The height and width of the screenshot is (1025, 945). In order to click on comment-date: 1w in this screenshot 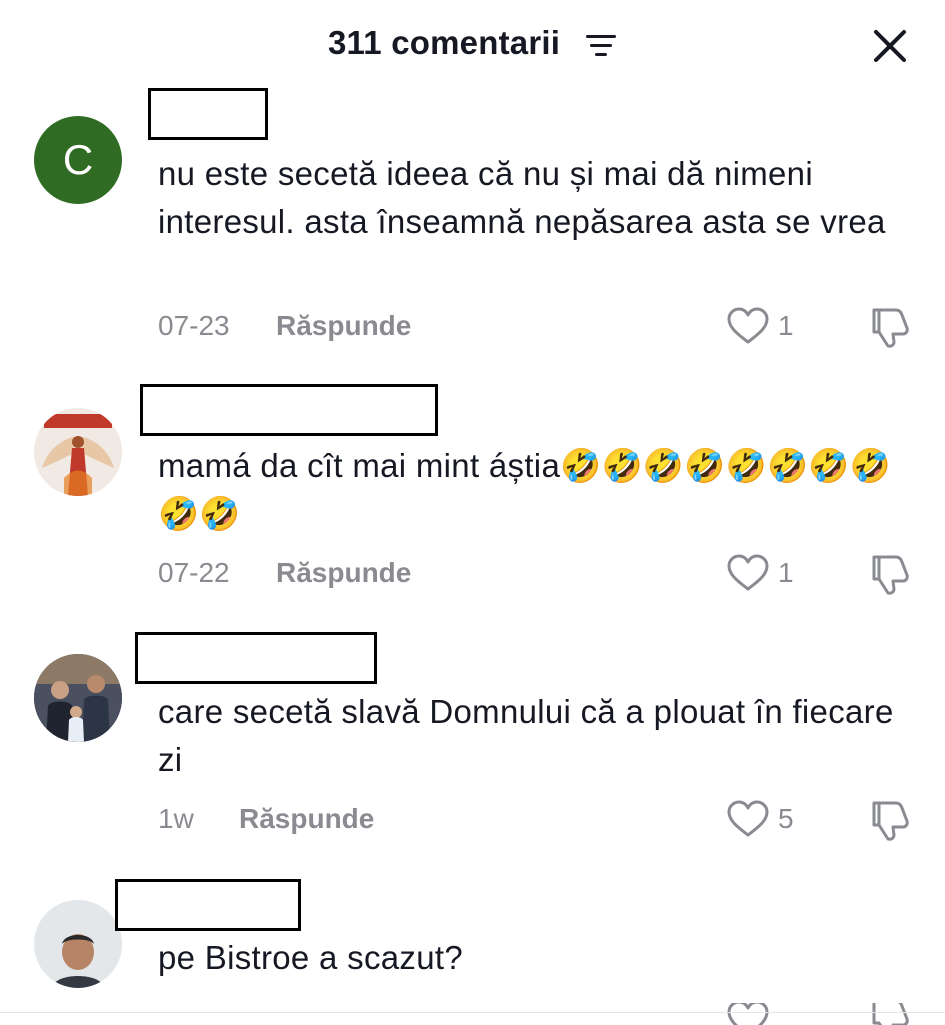, I will do `click(176, 818)`.